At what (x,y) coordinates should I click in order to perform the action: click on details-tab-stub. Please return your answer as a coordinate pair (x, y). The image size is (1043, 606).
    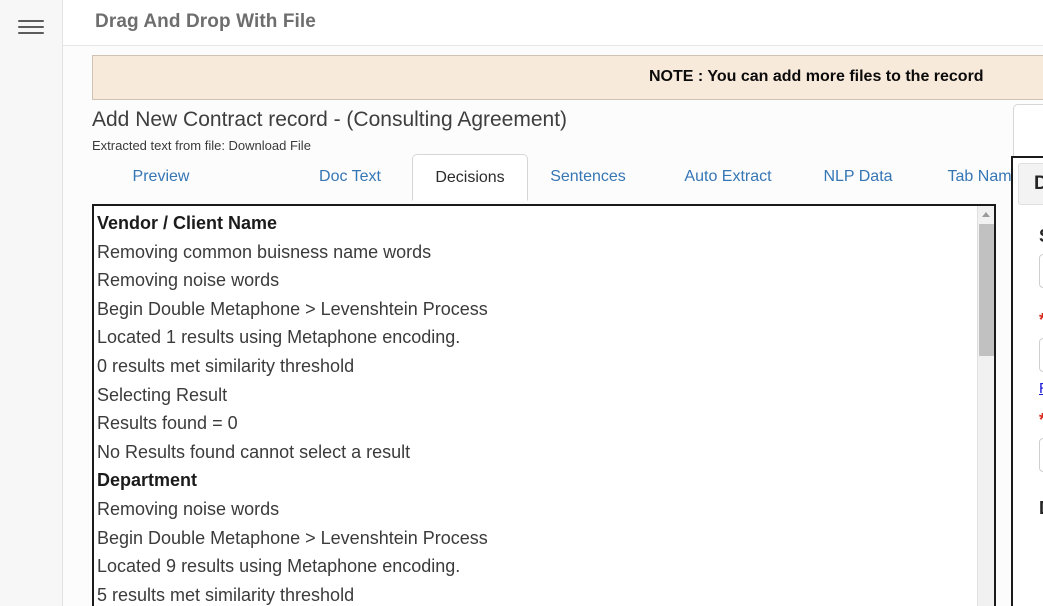
    Looking at the image, I should click on (1028, 130).